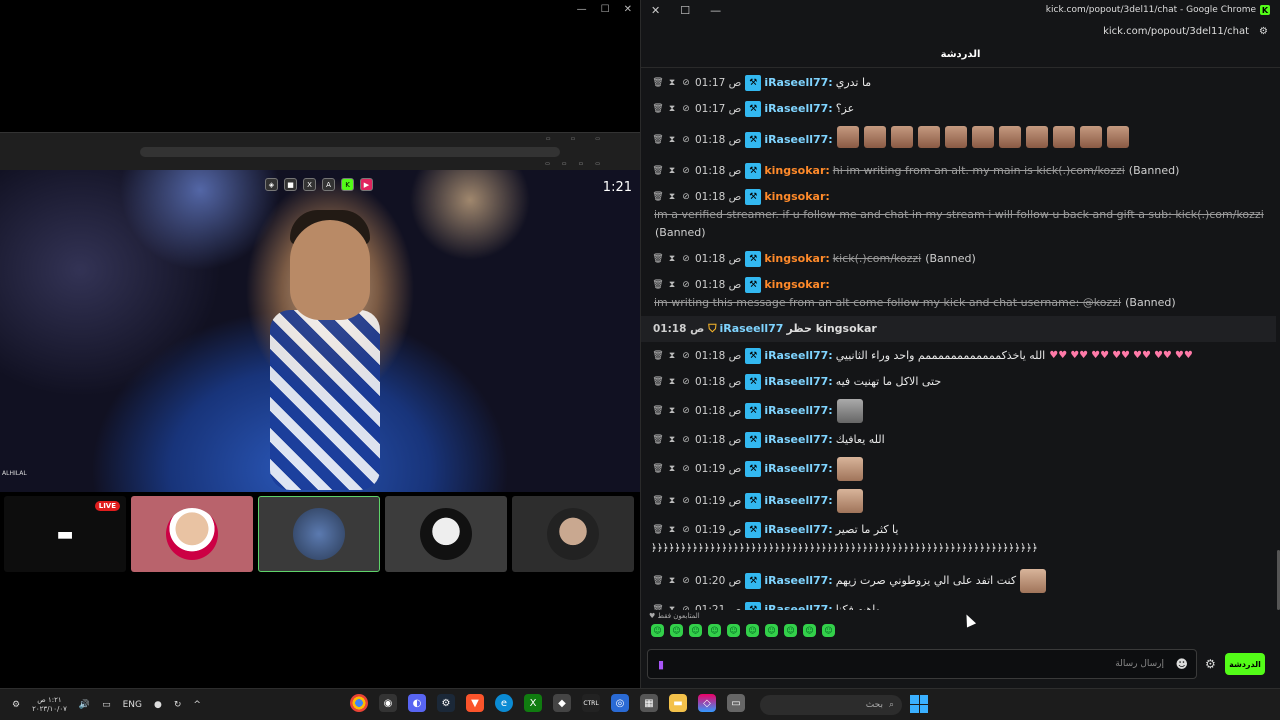 Image resolution: width=1280 pixels, height=720 pixels. I want to click on overlay-icon-2: ■, so click(290, 184).